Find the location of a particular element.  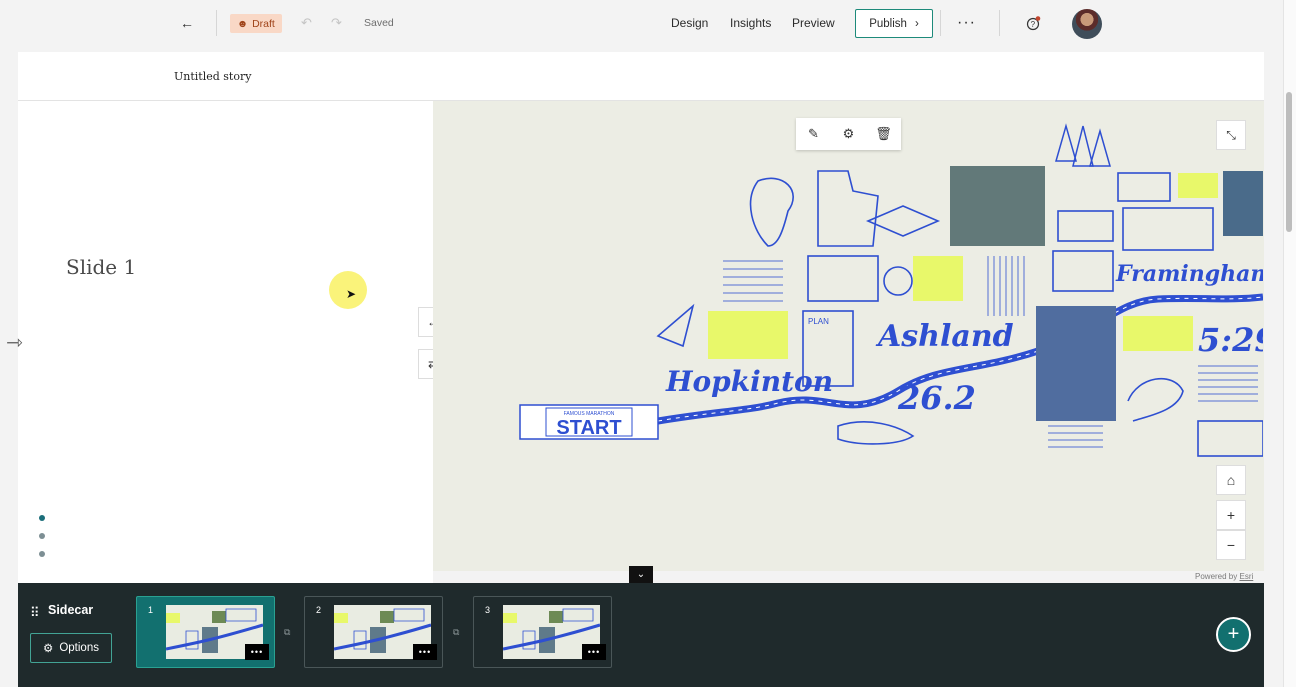

slide-card: 1 ••• is located at coordinates (205, 632).